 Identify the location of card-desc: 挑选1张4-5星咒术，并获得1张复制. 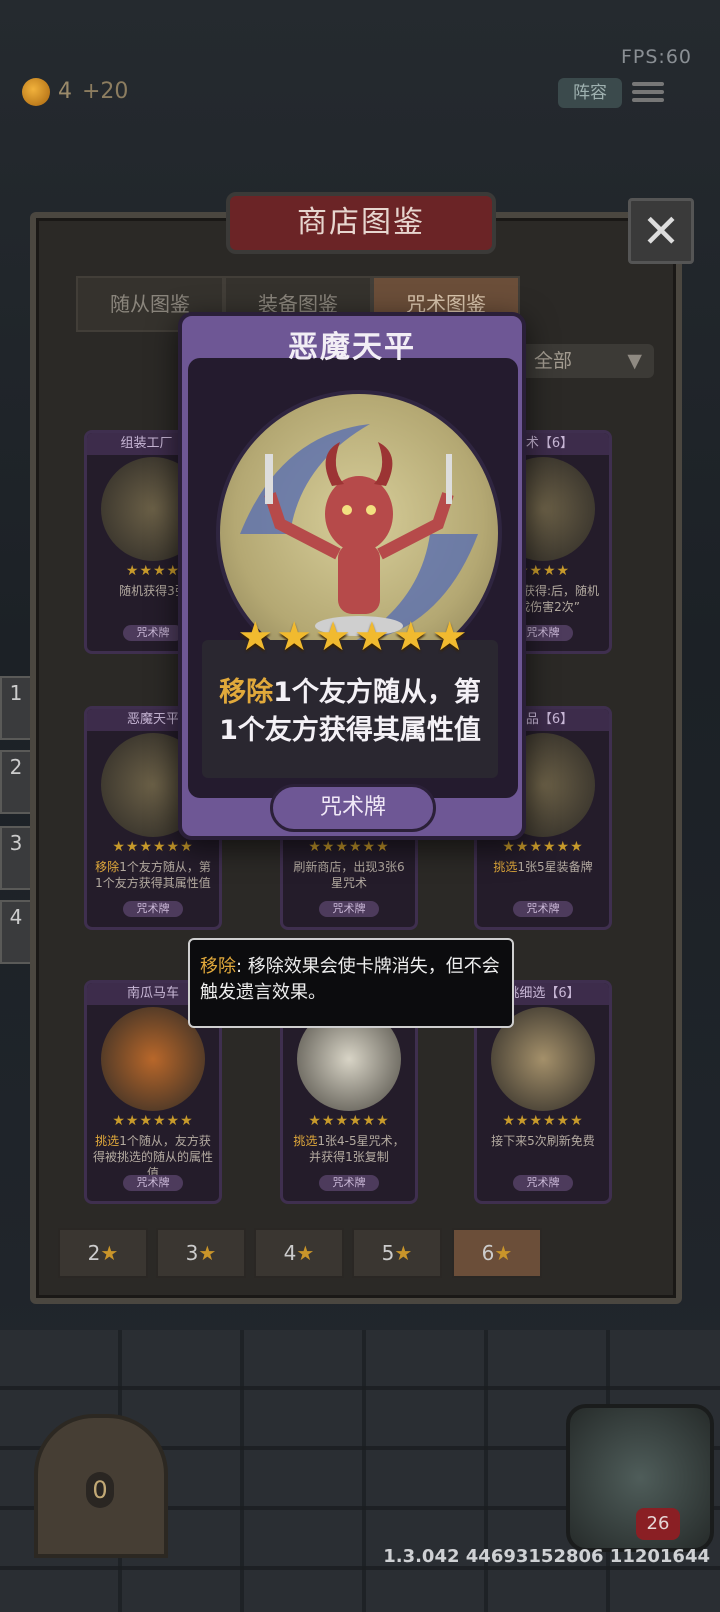
(349, 1149).